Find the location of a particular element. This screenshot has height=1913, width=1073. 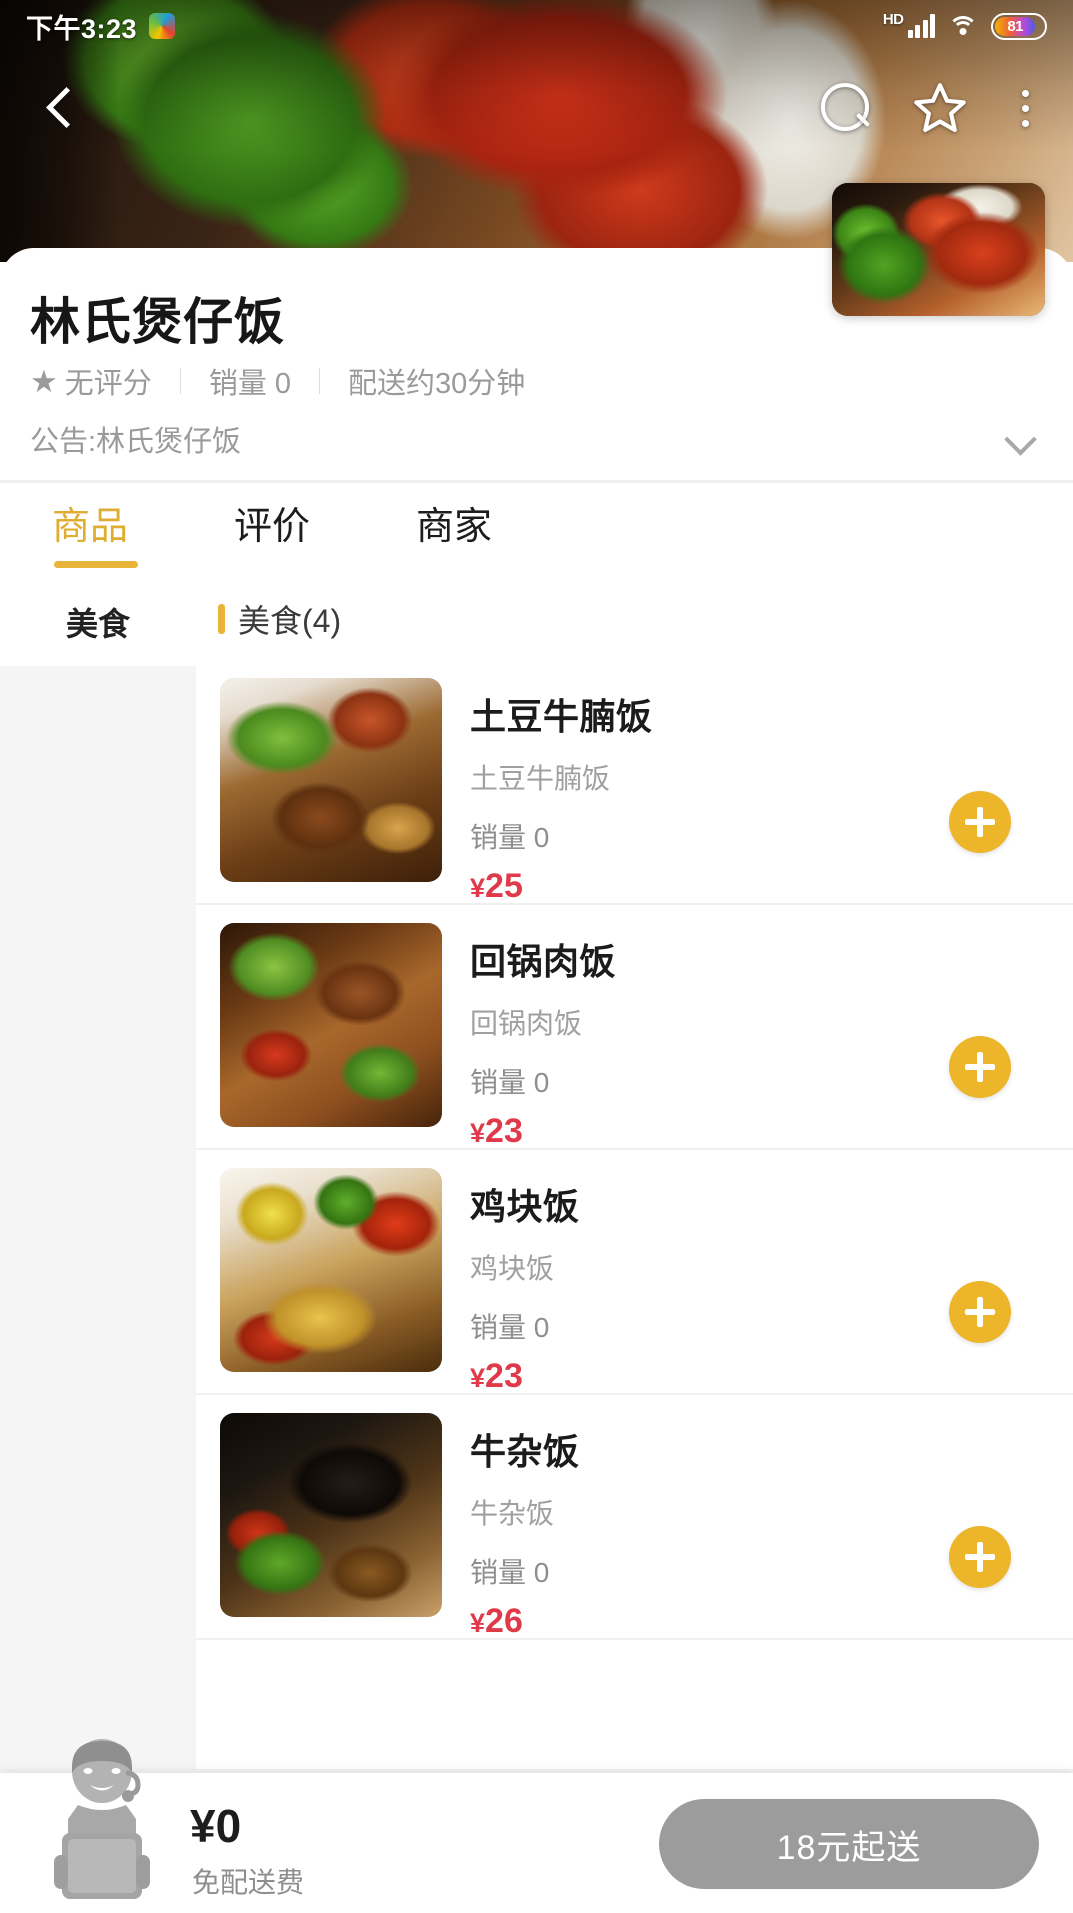

dish-price-value: 25 is located at coordinates (504, 886).